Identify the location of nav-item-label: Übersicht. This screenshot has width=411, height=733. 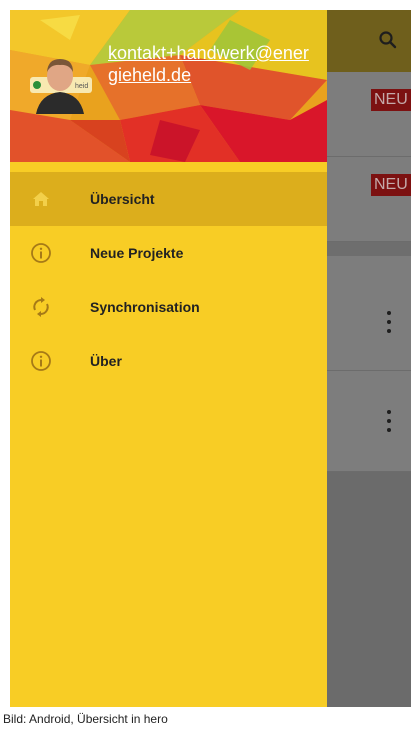
(122, 199).